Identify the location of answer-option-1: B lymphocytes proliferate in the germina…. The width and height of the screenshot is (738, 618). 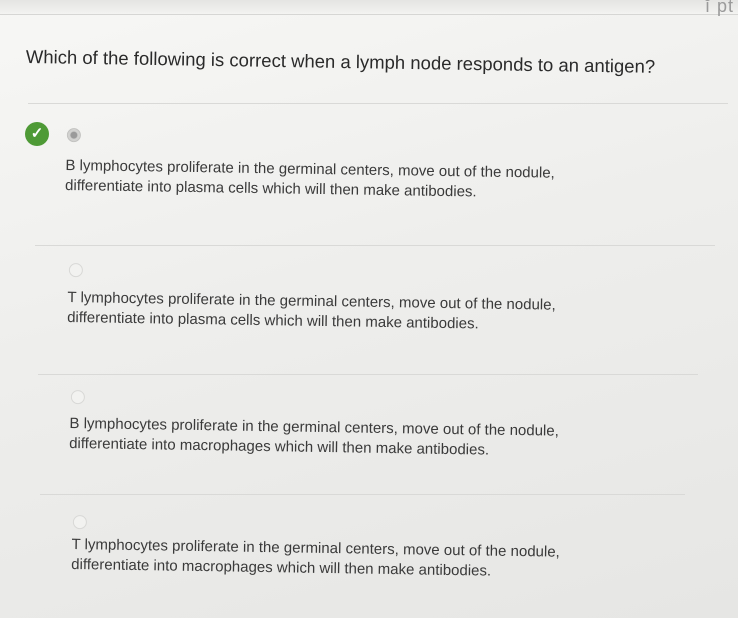
(365, 164).